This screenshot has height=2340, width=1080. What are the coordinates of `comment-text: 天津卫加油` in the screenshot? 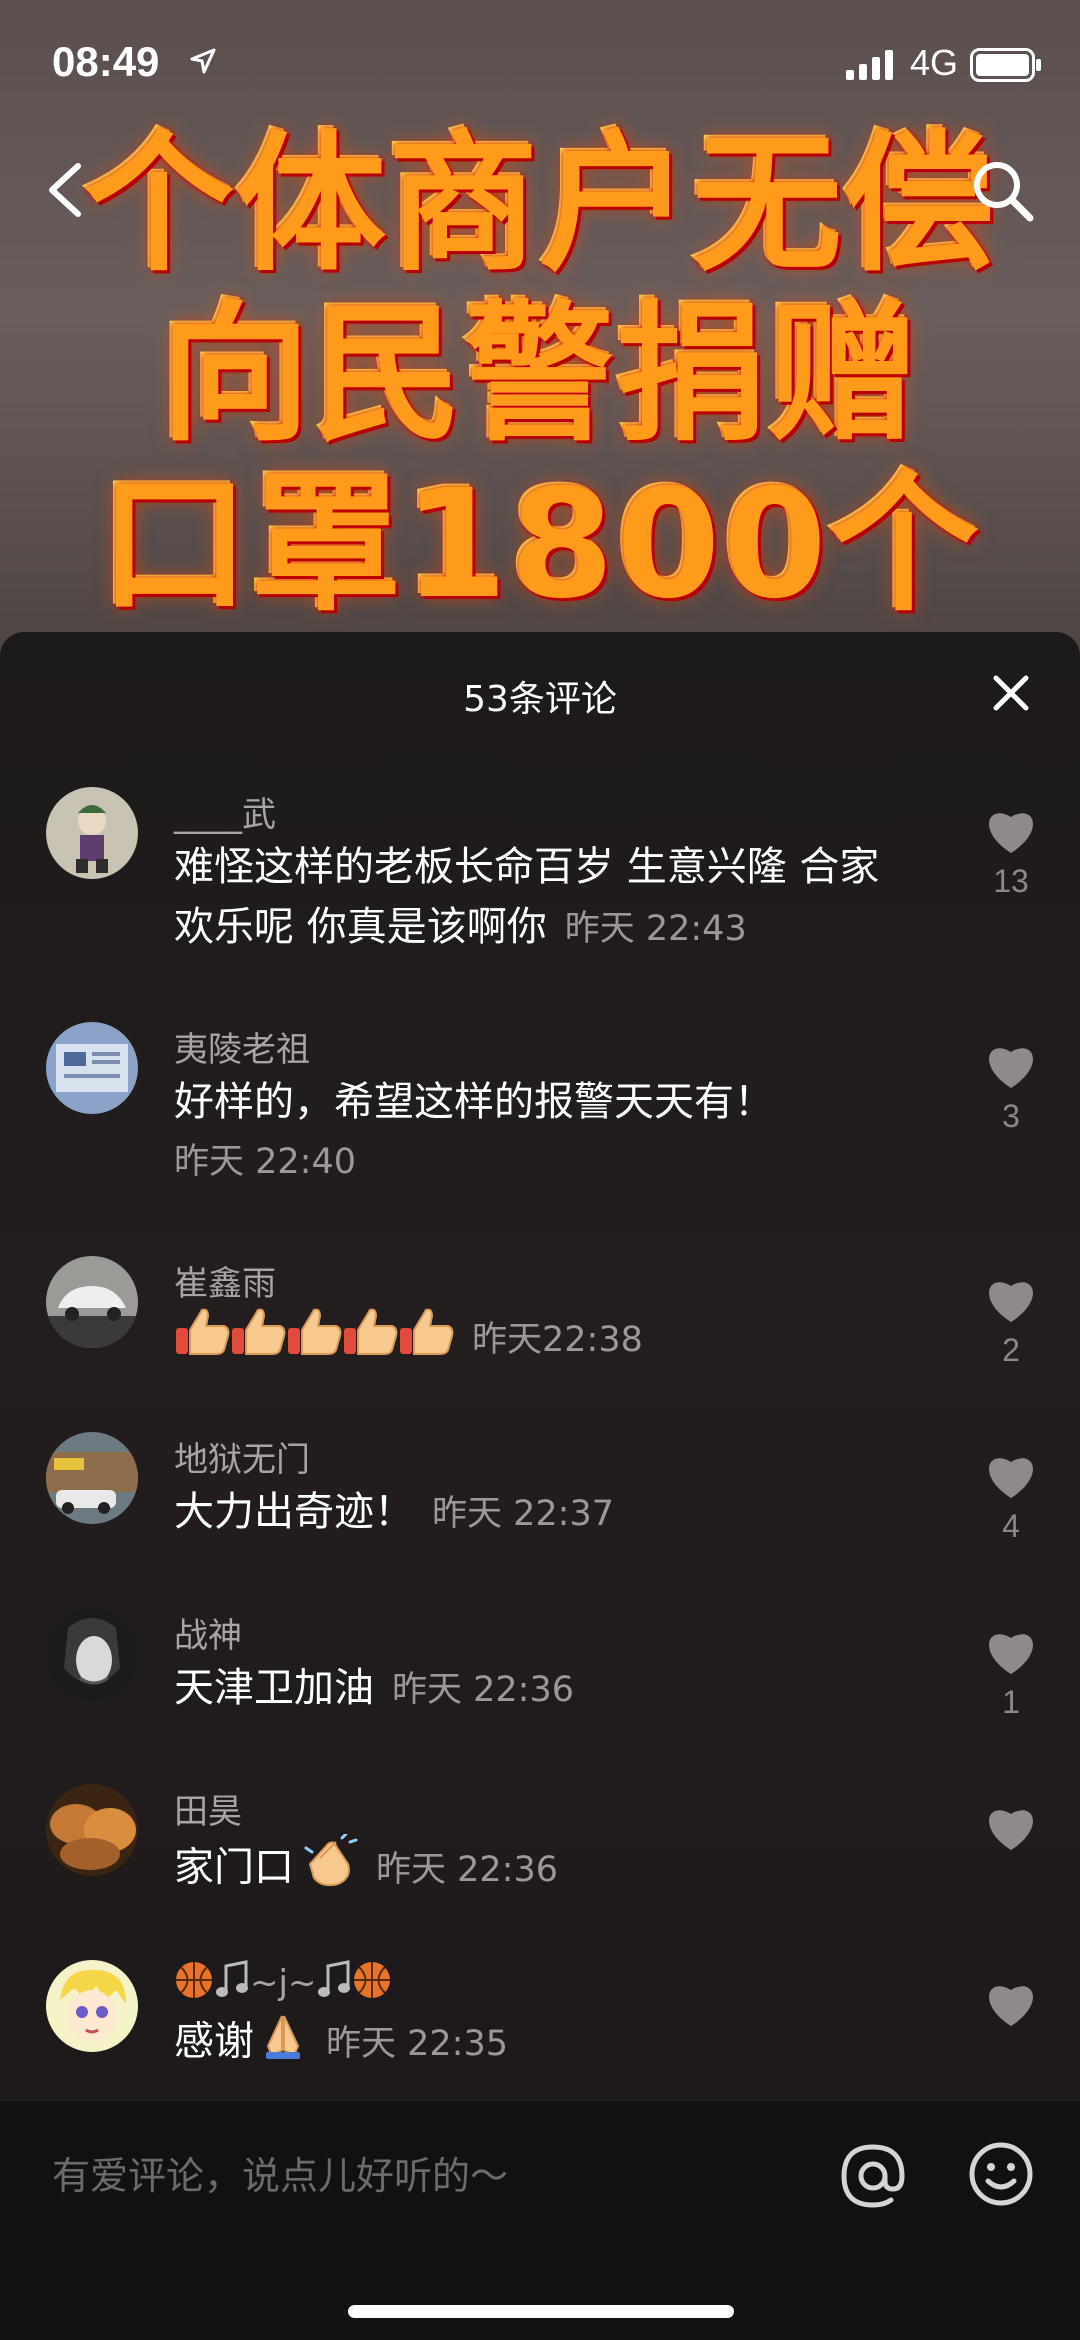 It's located at (274, 1688).